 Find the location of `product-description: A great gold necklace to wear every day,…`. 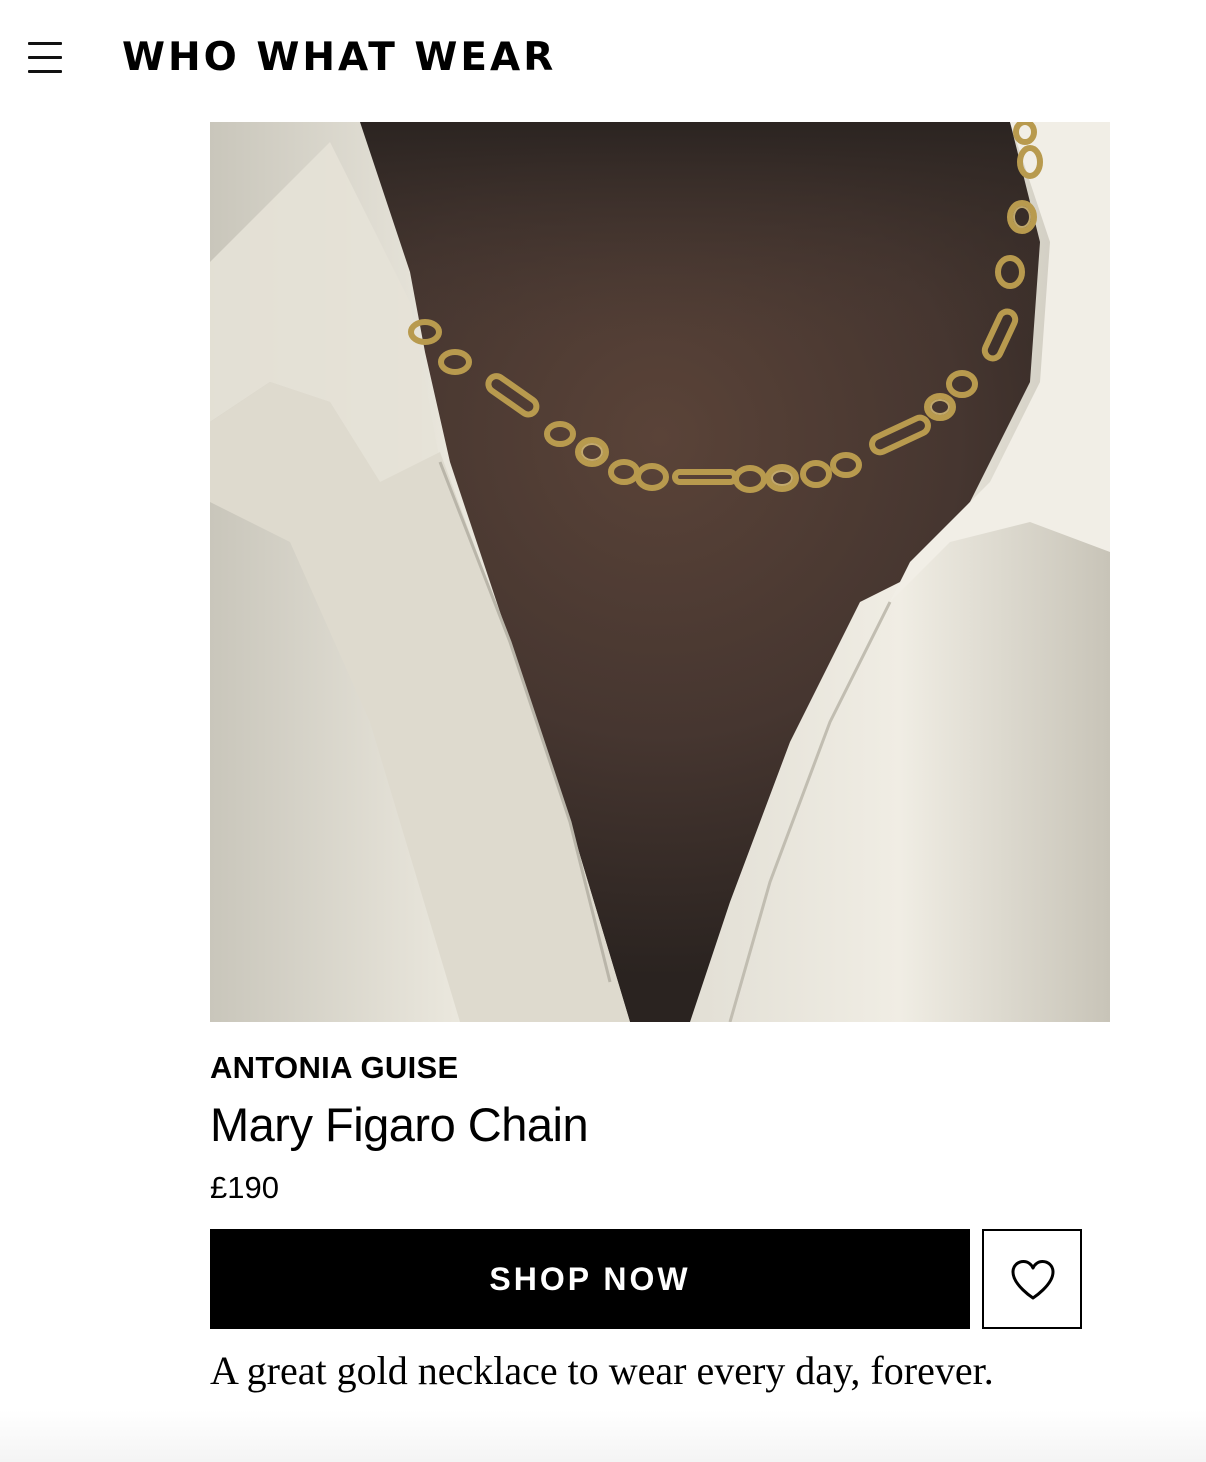

product-description: A great gold necklace to wear every day,… is located at coordinates (602, 1370).